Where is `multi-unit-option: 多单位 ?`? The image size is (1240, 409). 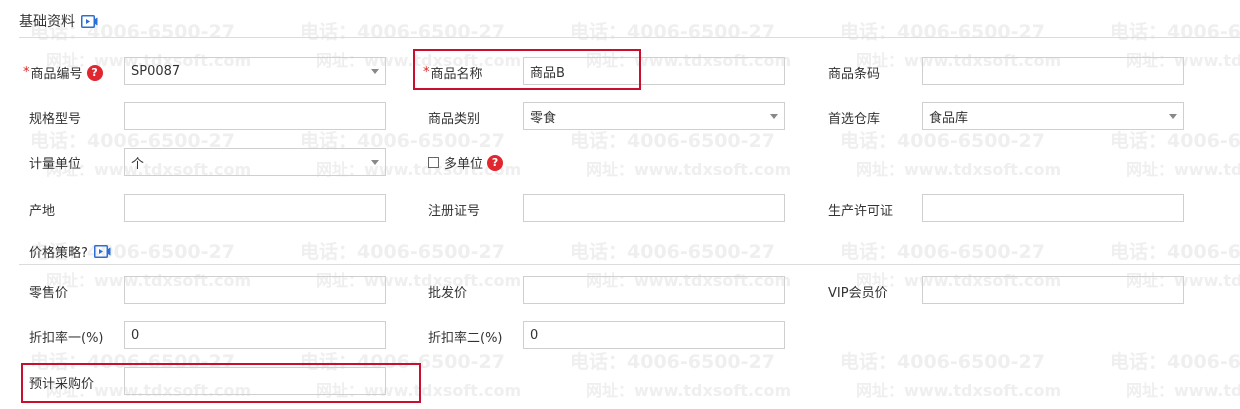 multi-unit-option: 多单位 ? is located at coordinates (466, 162).